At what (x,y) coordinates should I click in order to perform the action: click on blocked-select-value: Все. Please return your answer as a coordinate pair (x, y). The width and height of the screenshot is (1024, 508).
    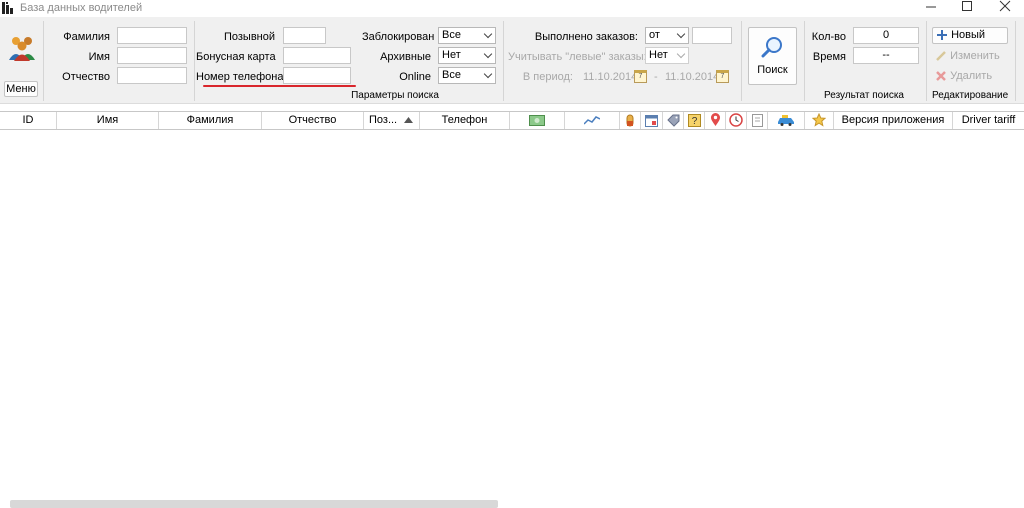
    Looking at the image, I should click on (451, 35).